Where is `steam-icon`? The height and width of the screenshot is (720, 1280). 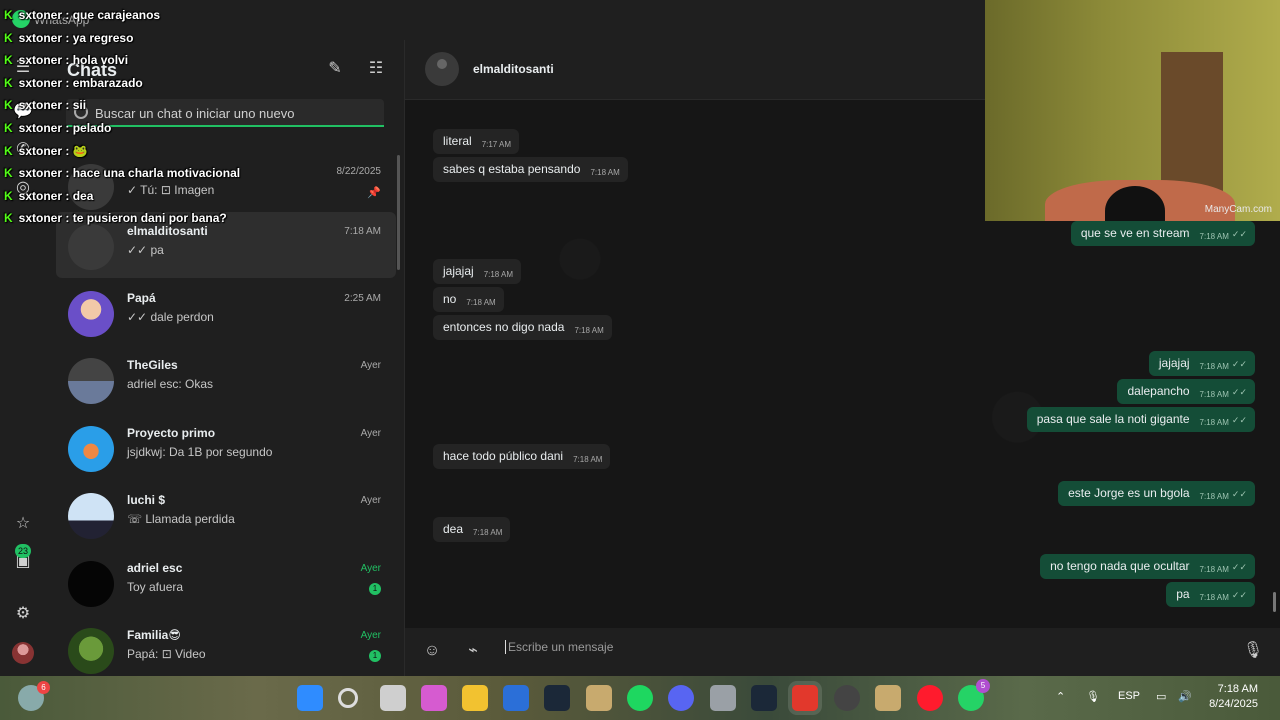
steam-icon is located at coordinates (557, 698).